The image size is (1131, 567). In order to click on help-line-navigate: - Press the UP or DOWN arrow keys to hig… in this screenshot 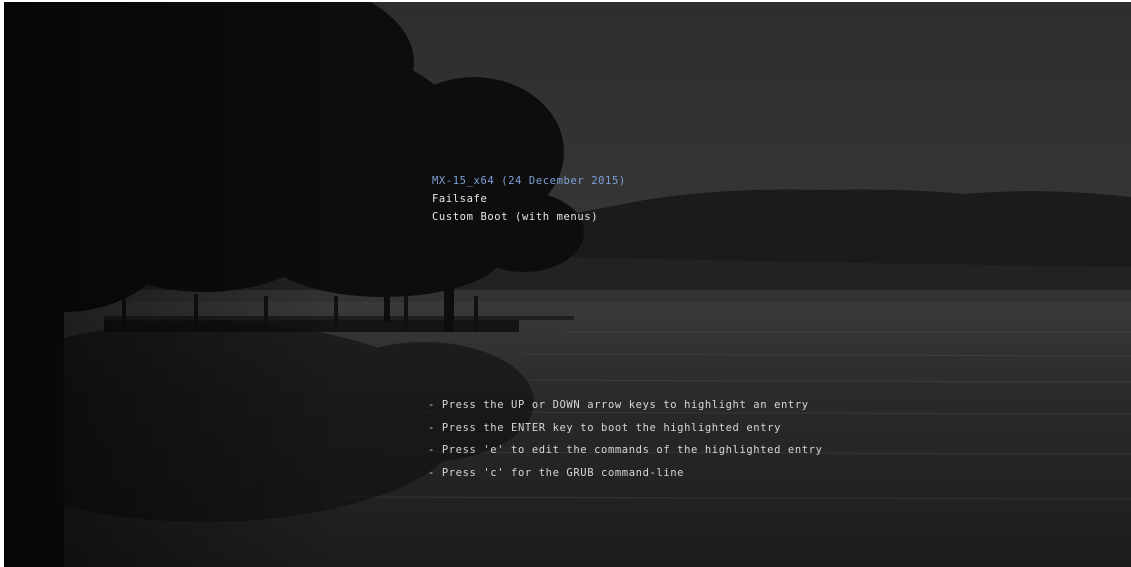, I will do `click(618, 405)`.